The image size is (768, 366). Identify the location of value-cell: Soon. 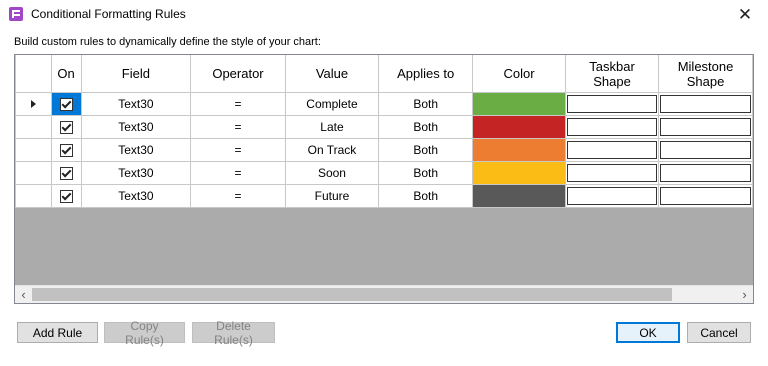
(332, 173).